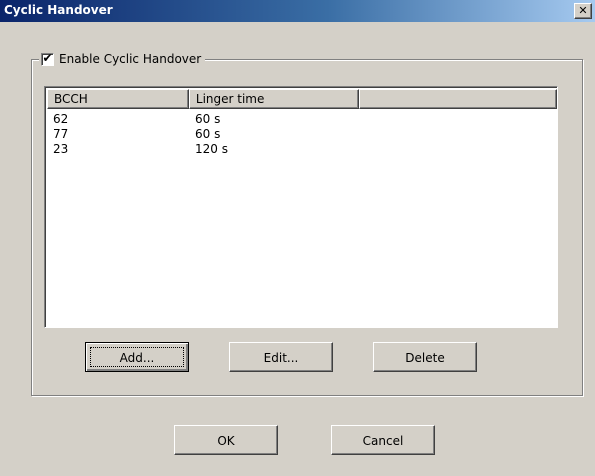  Describe the element at coordinates (61, 134) in the screenshot. I see `cell-bcch: 77` at that location.